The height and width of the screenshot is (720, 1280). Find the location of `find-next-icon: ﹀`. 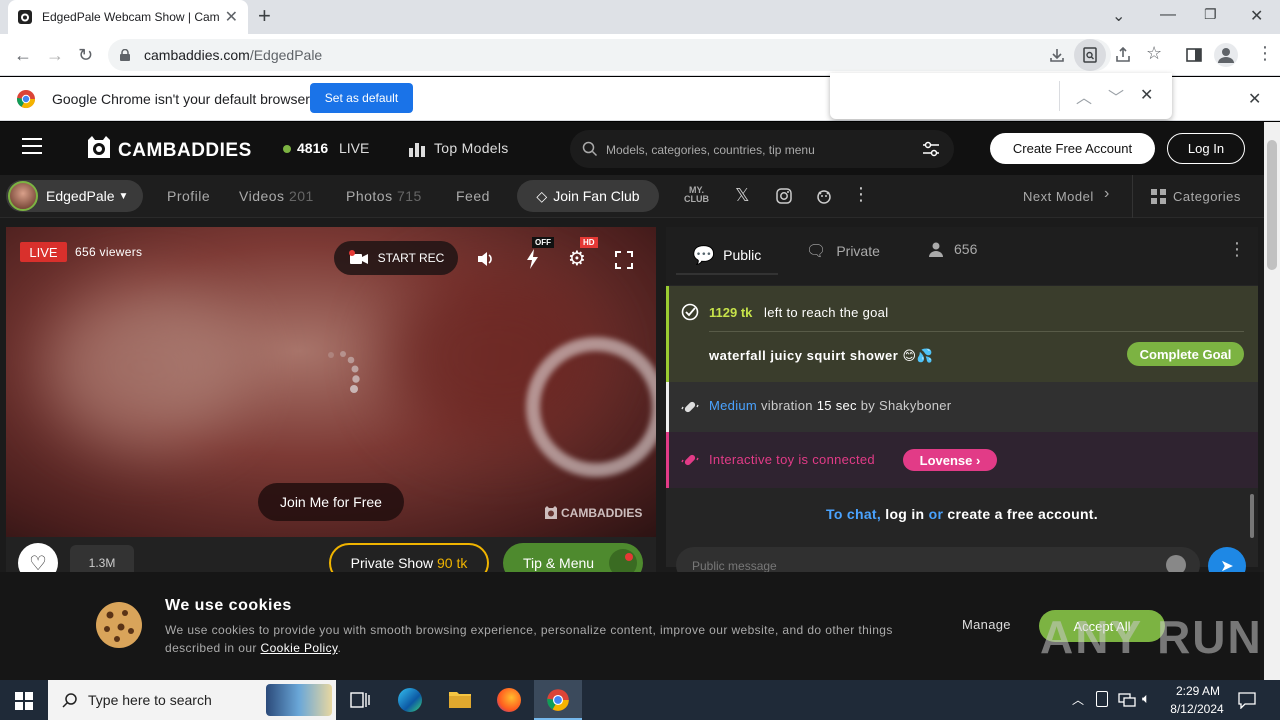

find-next-icon: ﹀ is located at coordinates (1116, 96).